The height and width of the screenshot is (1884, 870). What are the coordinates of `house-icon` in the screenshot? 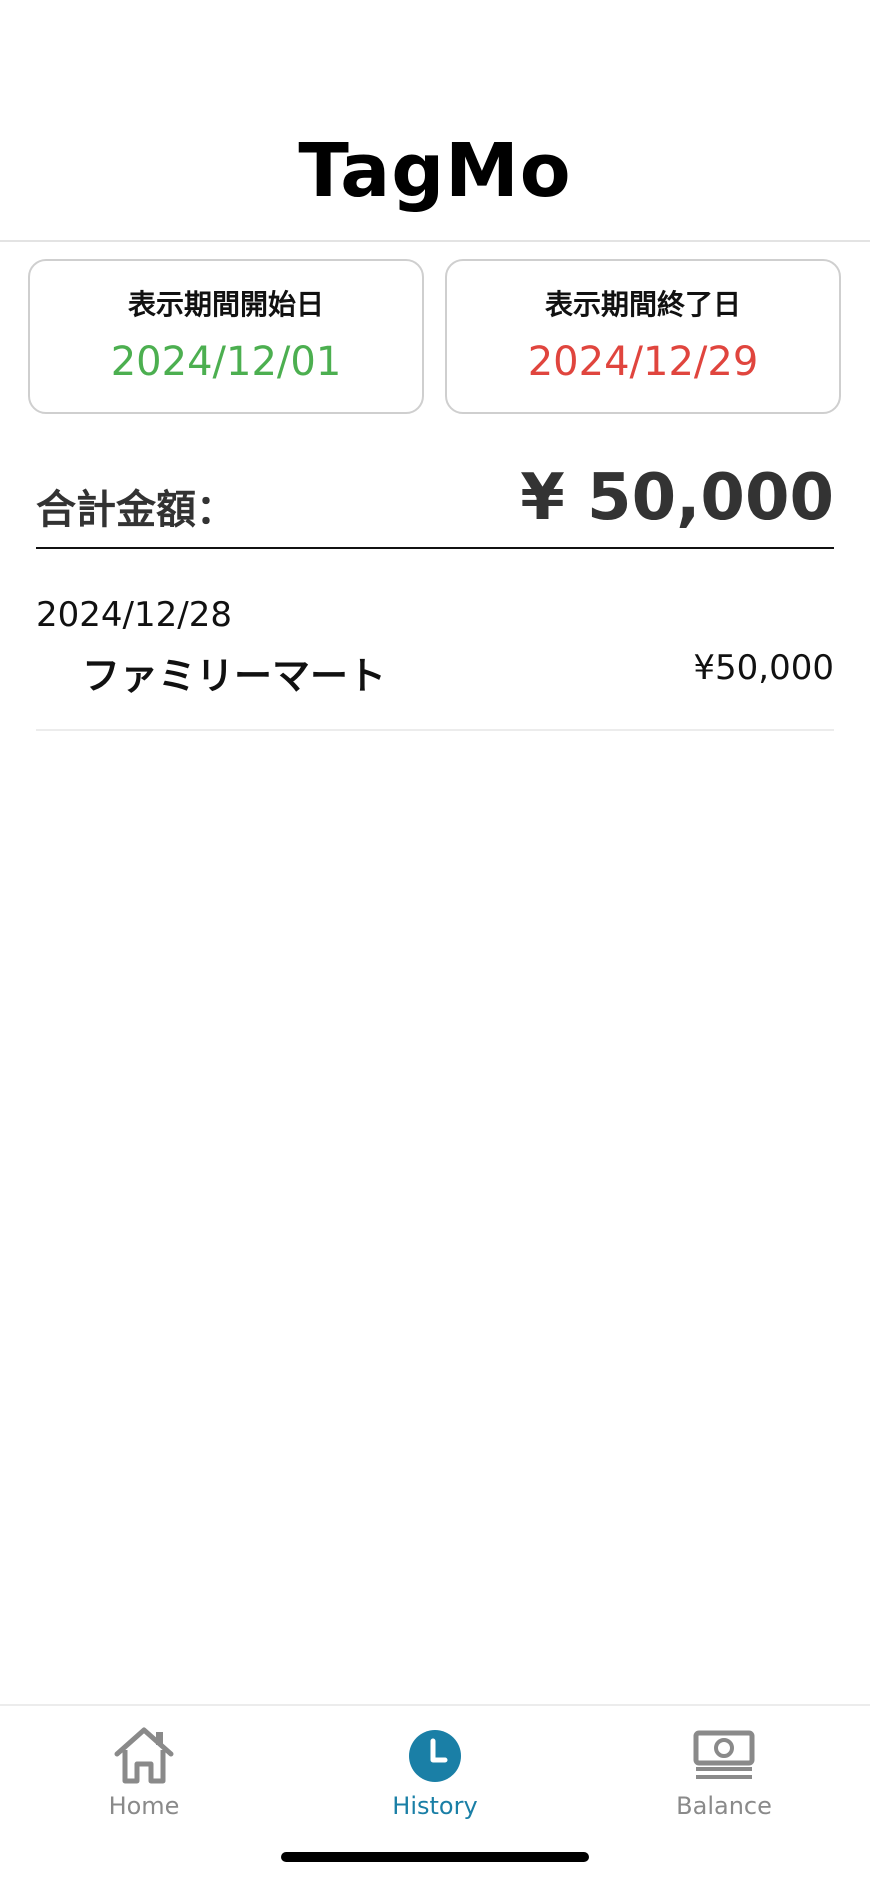 It's located at (144, 1755).